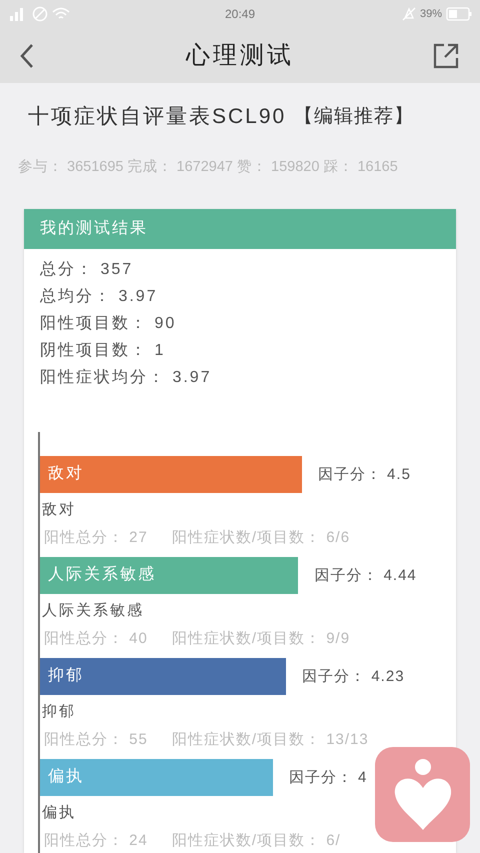 The width and height of the screenshot is (480, 853). Describe the element at coordinates (353, 676) in the screenshot. I see `factor-score: 因子分： 4.23` at that location.